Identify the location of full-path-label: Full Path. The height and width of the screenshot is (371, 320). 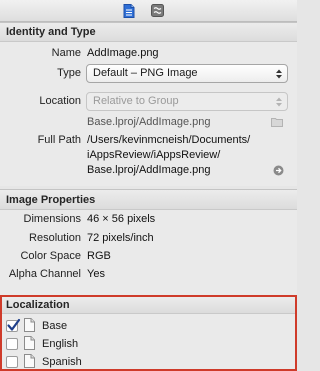
(59, 140).